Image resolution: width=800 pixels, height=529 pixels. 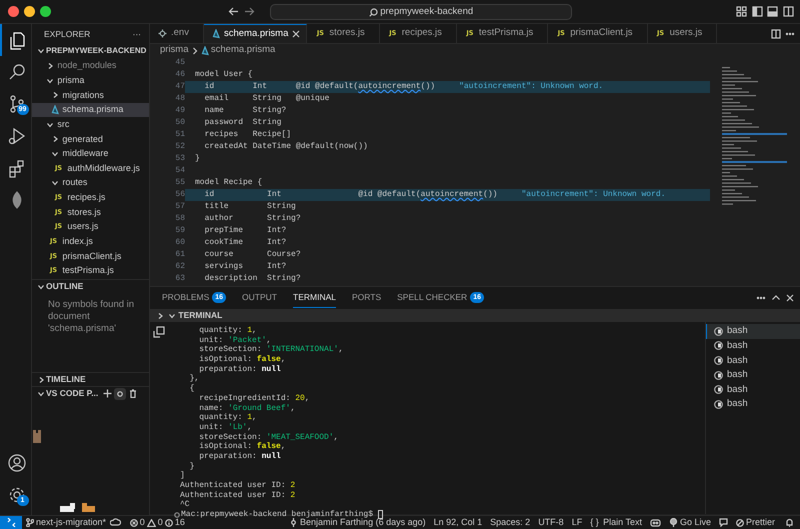 What do you see at coordinates (314, 298) in the screenshot?
I see `panel-tab: TERMINAL` at bounding box center [314, 298].